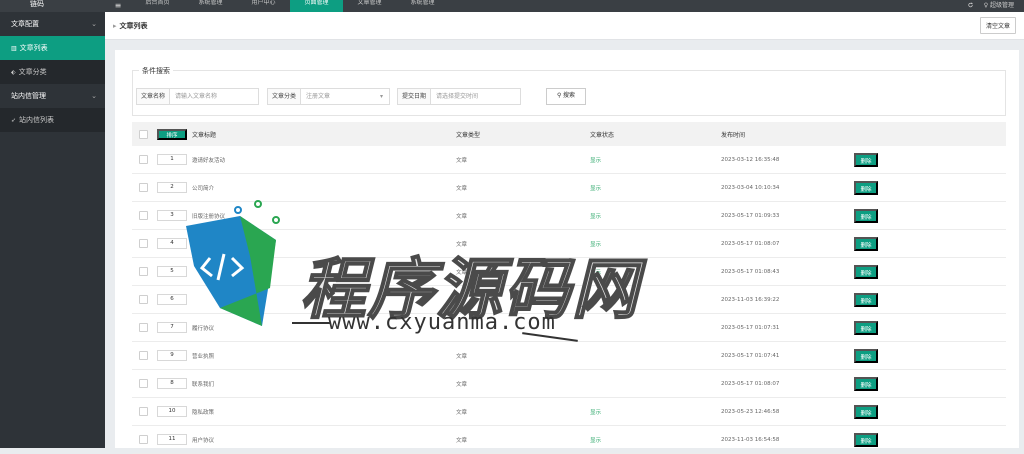 This screenshot has width=1024, height=454. What do you see at coordinates (970, 6) in the screenshot?
I see `refresh-icon` at bounding box center [970, 6].